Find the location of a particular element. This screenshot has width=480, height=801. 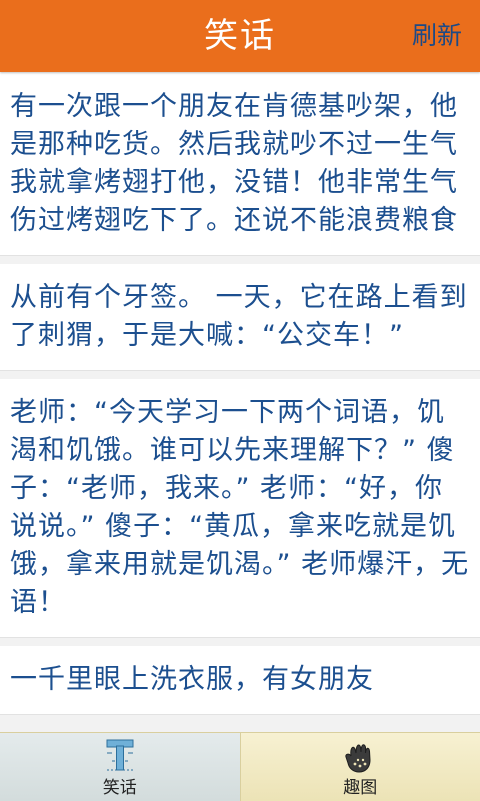

app-header: 笑话 刷新 is located at coordinates (240, 36).